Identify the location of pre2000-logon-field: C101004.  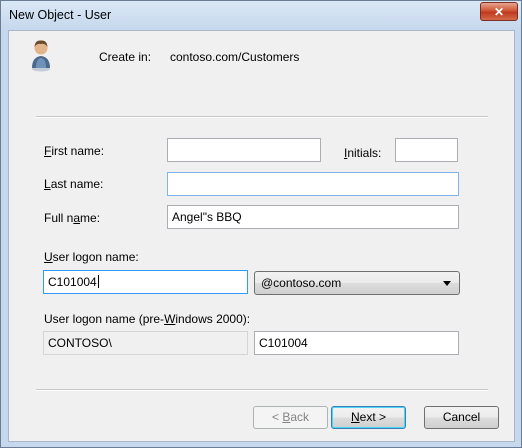
(356, 343).